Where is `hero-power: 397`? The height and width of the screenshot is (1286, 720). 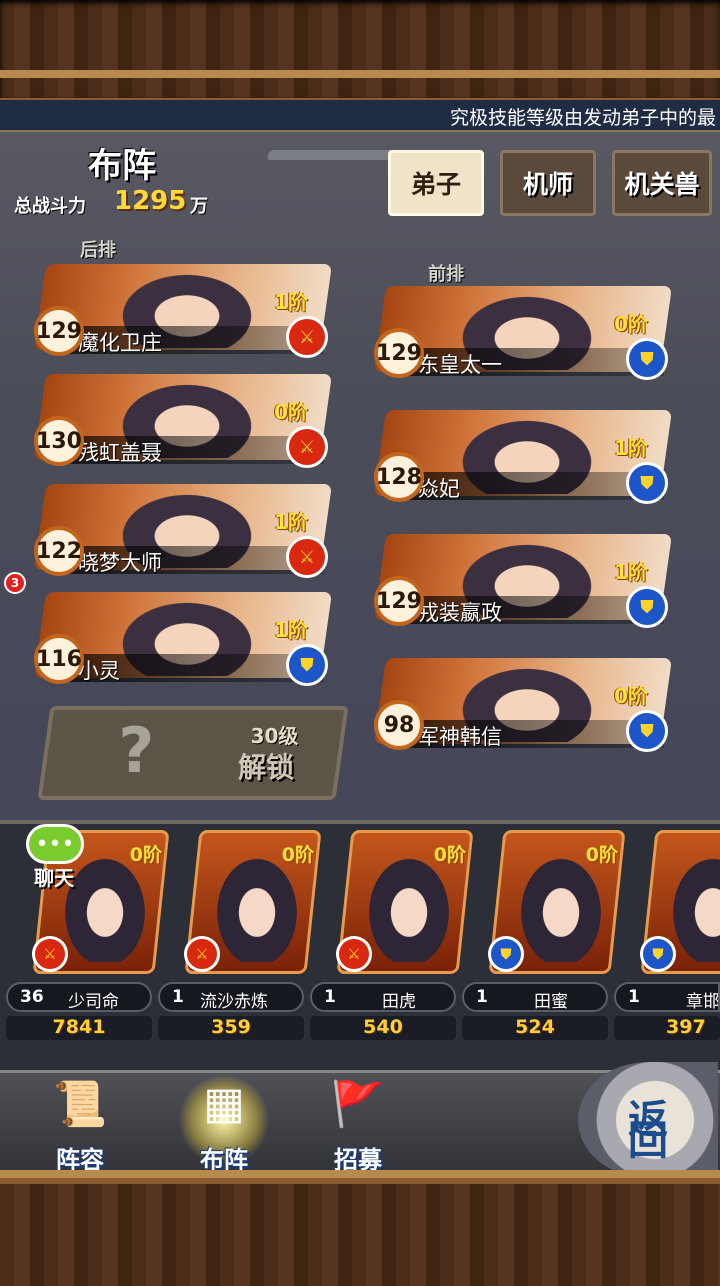 hero-power: 397 is located at coordinates (667, 1028).